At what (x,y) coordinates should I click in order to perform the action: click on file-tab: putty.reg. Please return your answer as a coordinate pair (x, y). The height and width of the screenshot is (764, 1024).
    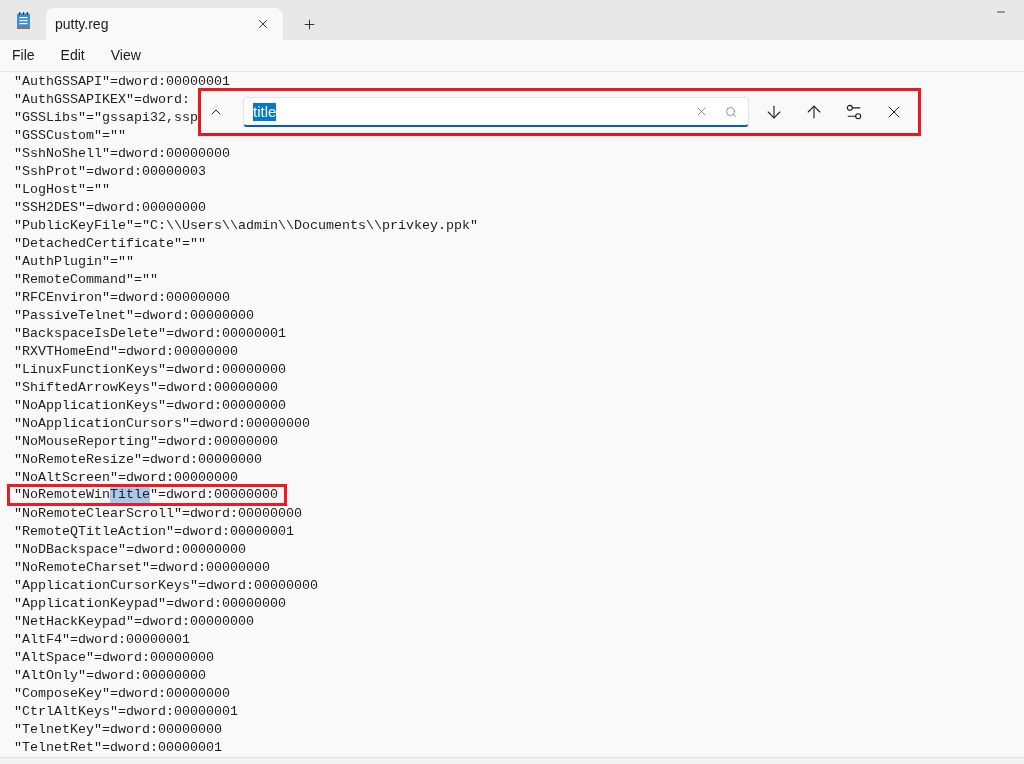
    Looking at the image, I should click on (164, 24).